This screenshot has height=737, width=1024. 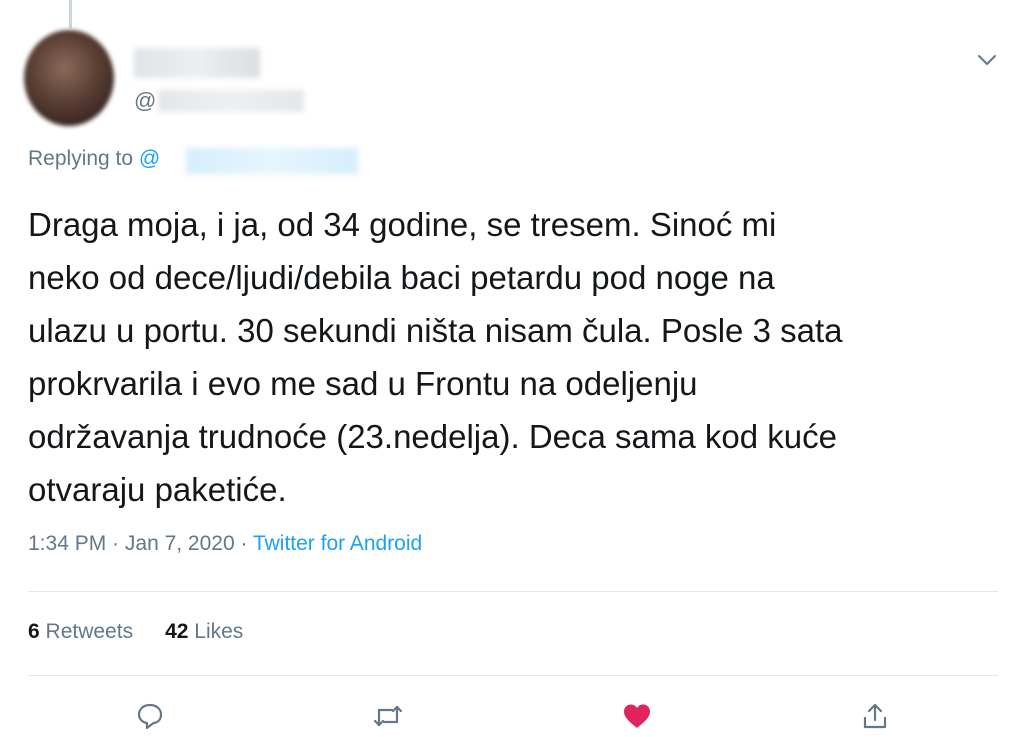 What do you see at coordinates (89, 631) in the screenshot?
I see `retweets-label: Retweets` at bounding box center [89, 631].